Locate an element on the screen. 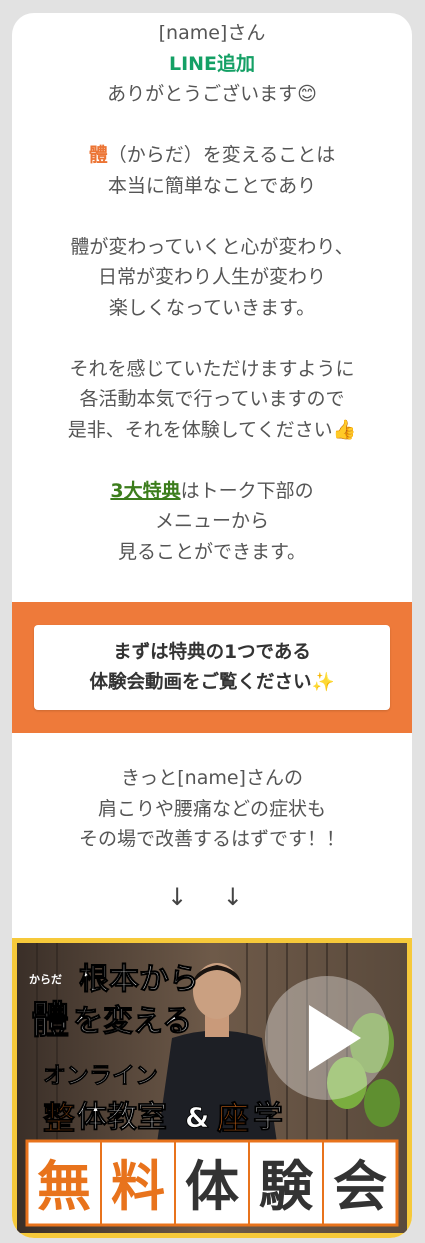 Image resolution: width=425 pixels, height=1243 pixels. perks-line-1: 3大特典はトーク下部の is located at coordinates (212, 491).